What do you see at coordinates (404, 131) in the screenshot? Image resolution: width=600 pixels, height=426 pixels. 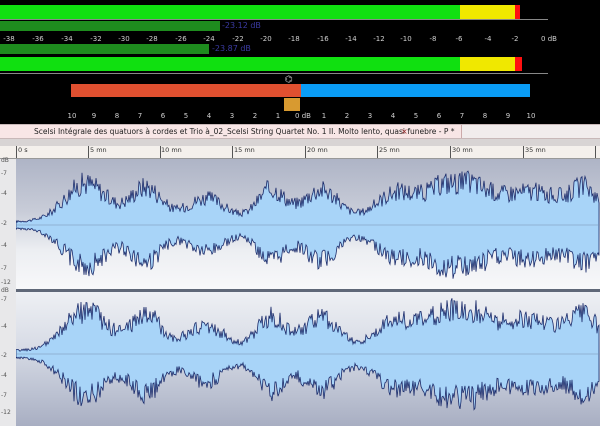 I see `close-tab-icon: ×` at bounding box center [404, 131].